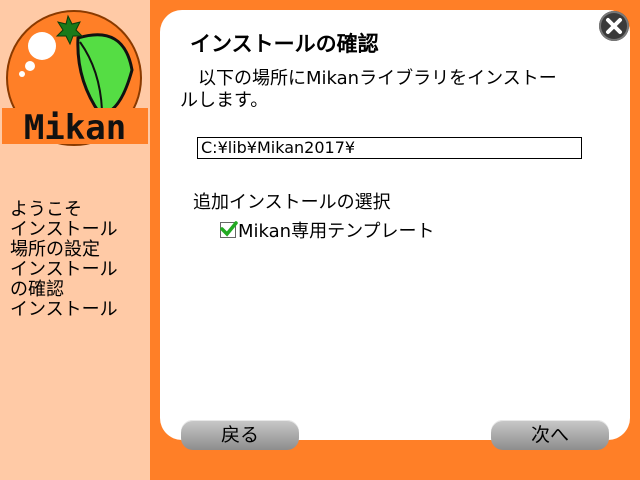 The width and height of the screenshot is (640, 480). I want to click on option-template-label: Mikan専用テンプレート, so click(336, 231).